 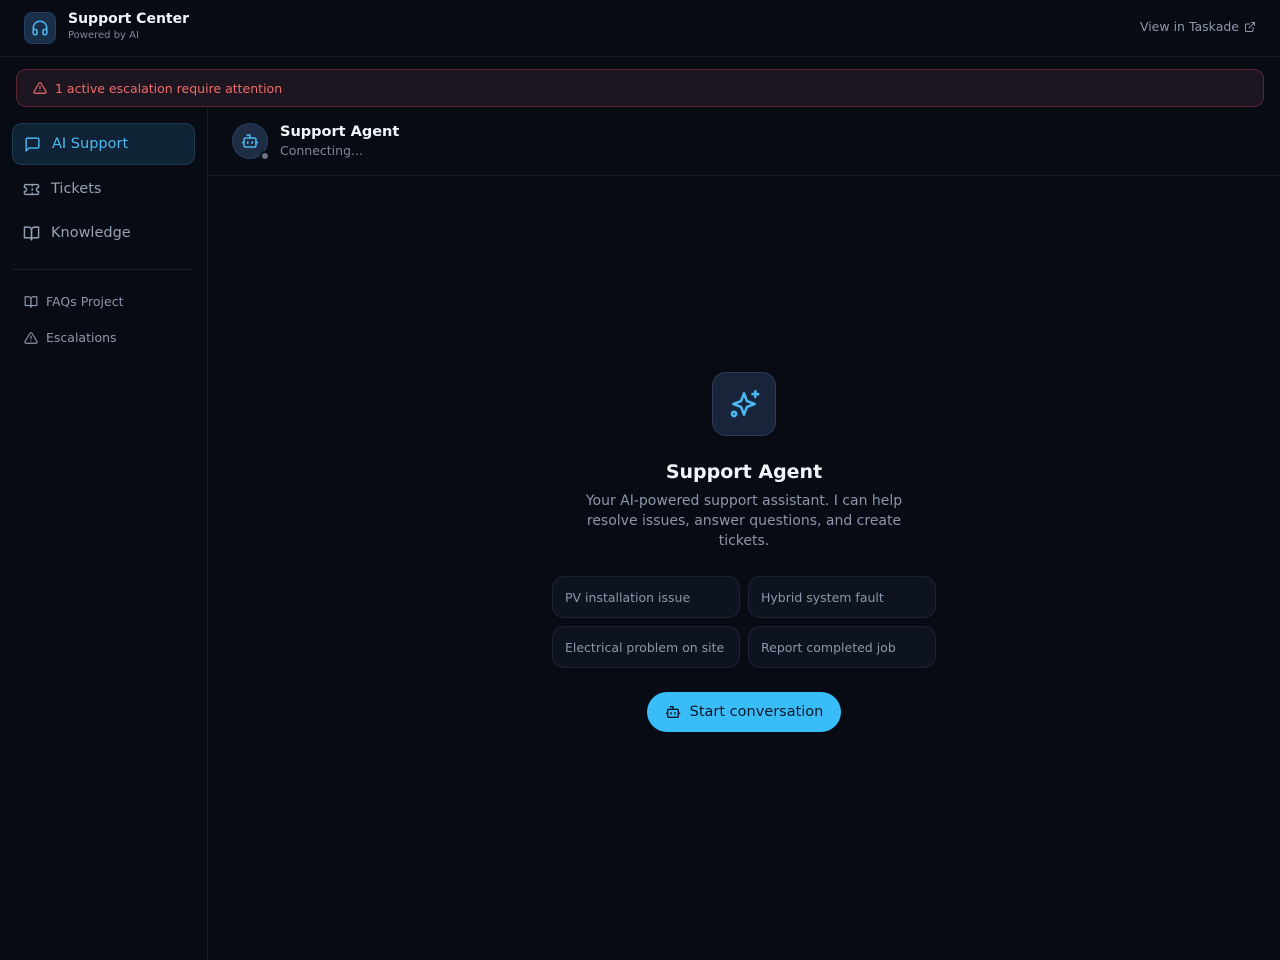 I want to click on sidebar-item-ai-support: AI Support, so click(x=103, y=144).